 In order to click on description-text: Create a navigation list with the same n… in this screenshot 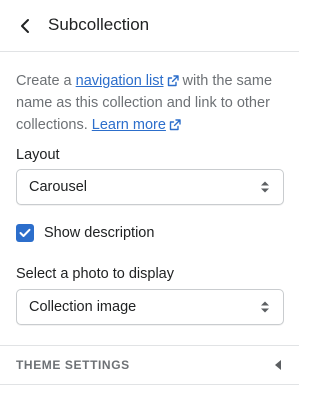, I will do `click(150, 103)`.